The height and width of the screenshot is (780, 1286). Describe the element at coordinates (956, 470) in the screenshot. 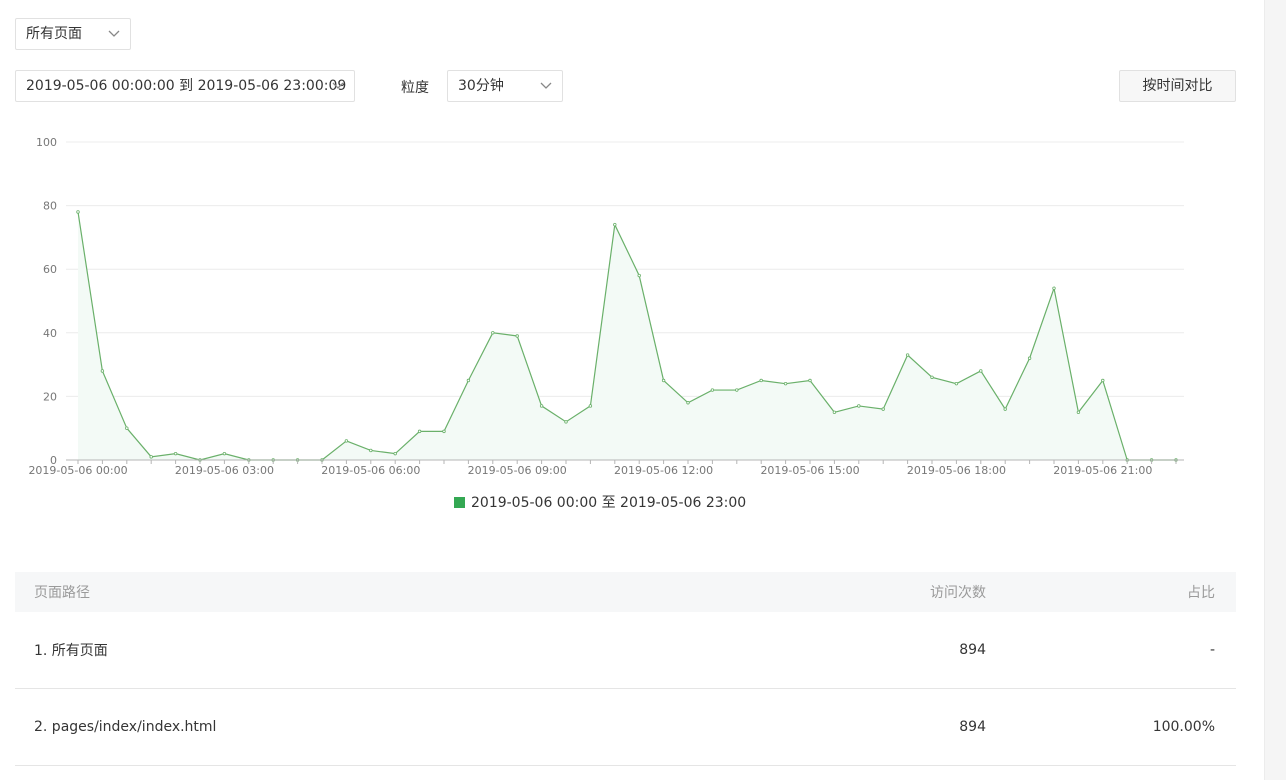

I see `x-tick-label: 2019-05-06 18:00` at that location.